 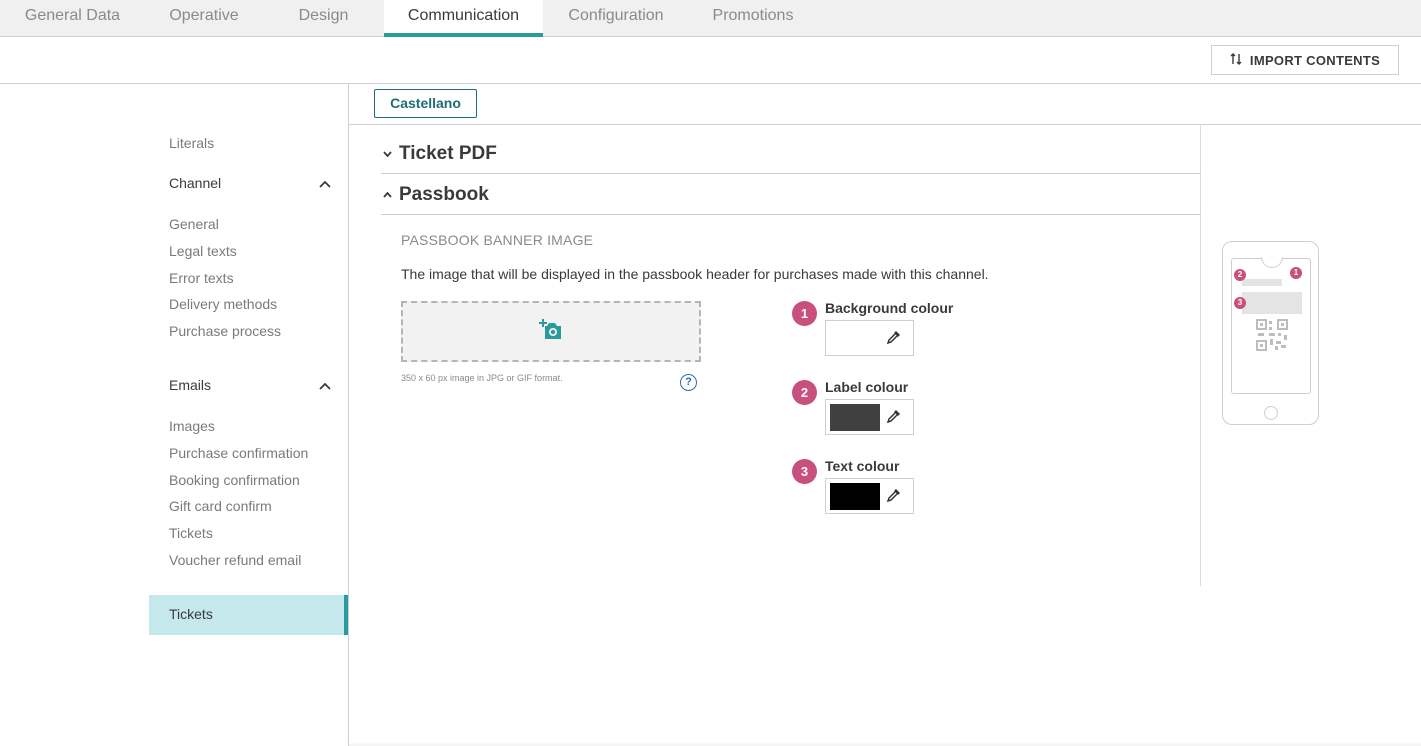 I want to click on add-photo-icon, so click(x=551, y=331).